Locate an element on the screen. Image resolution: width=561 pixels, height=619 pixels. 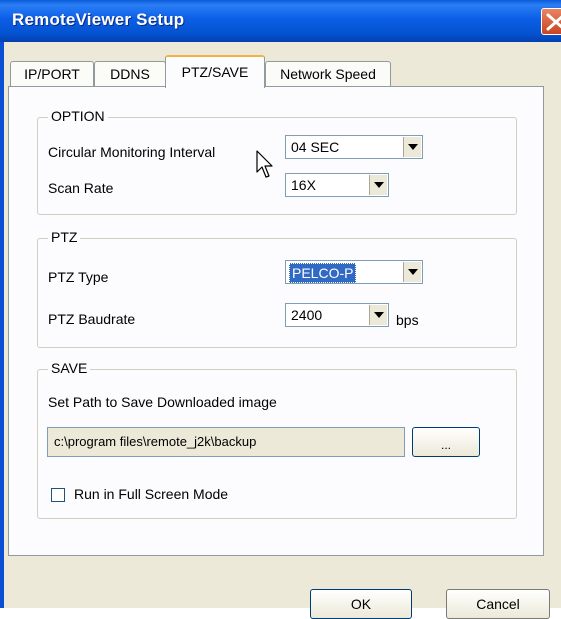
interval-value: 04 SEC is located at coordinates (315, 147).